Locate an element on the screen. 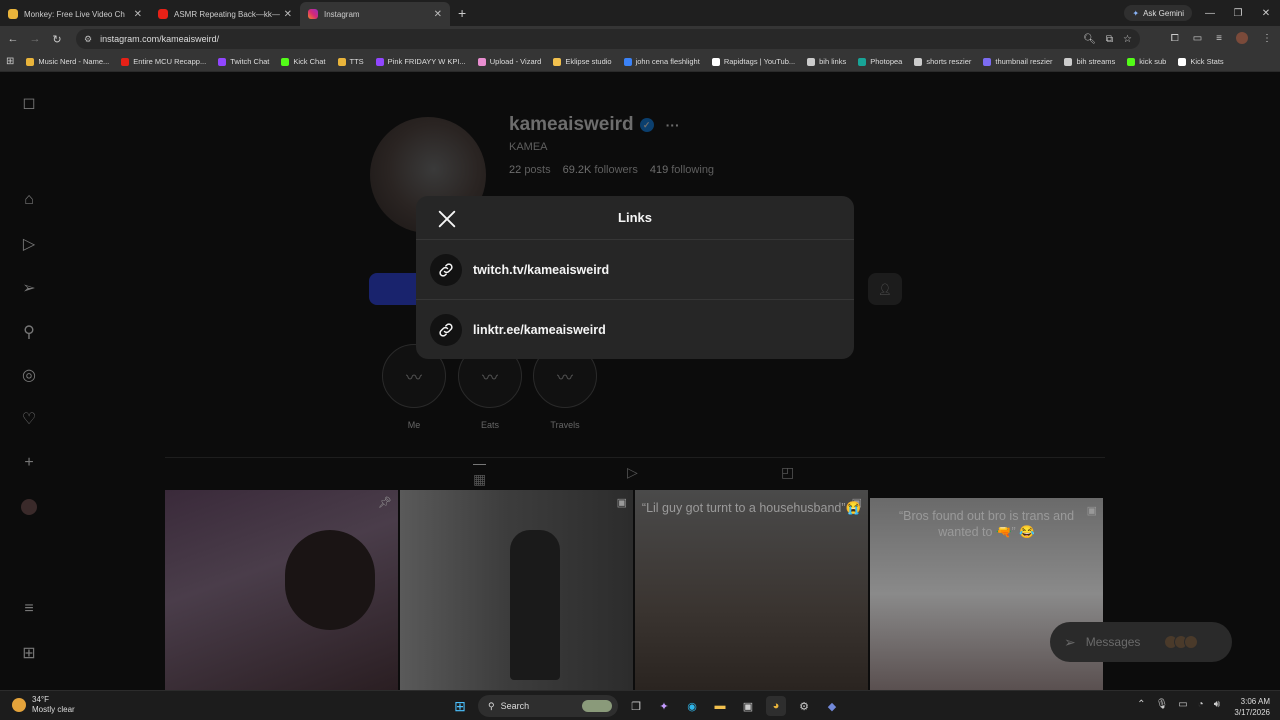 Image resolution: width=1280 pixels, height=720 pixels. post-tile: ▣ “Lil guy got turnt to a househusband”😭 is located at coordinates (751, 590).